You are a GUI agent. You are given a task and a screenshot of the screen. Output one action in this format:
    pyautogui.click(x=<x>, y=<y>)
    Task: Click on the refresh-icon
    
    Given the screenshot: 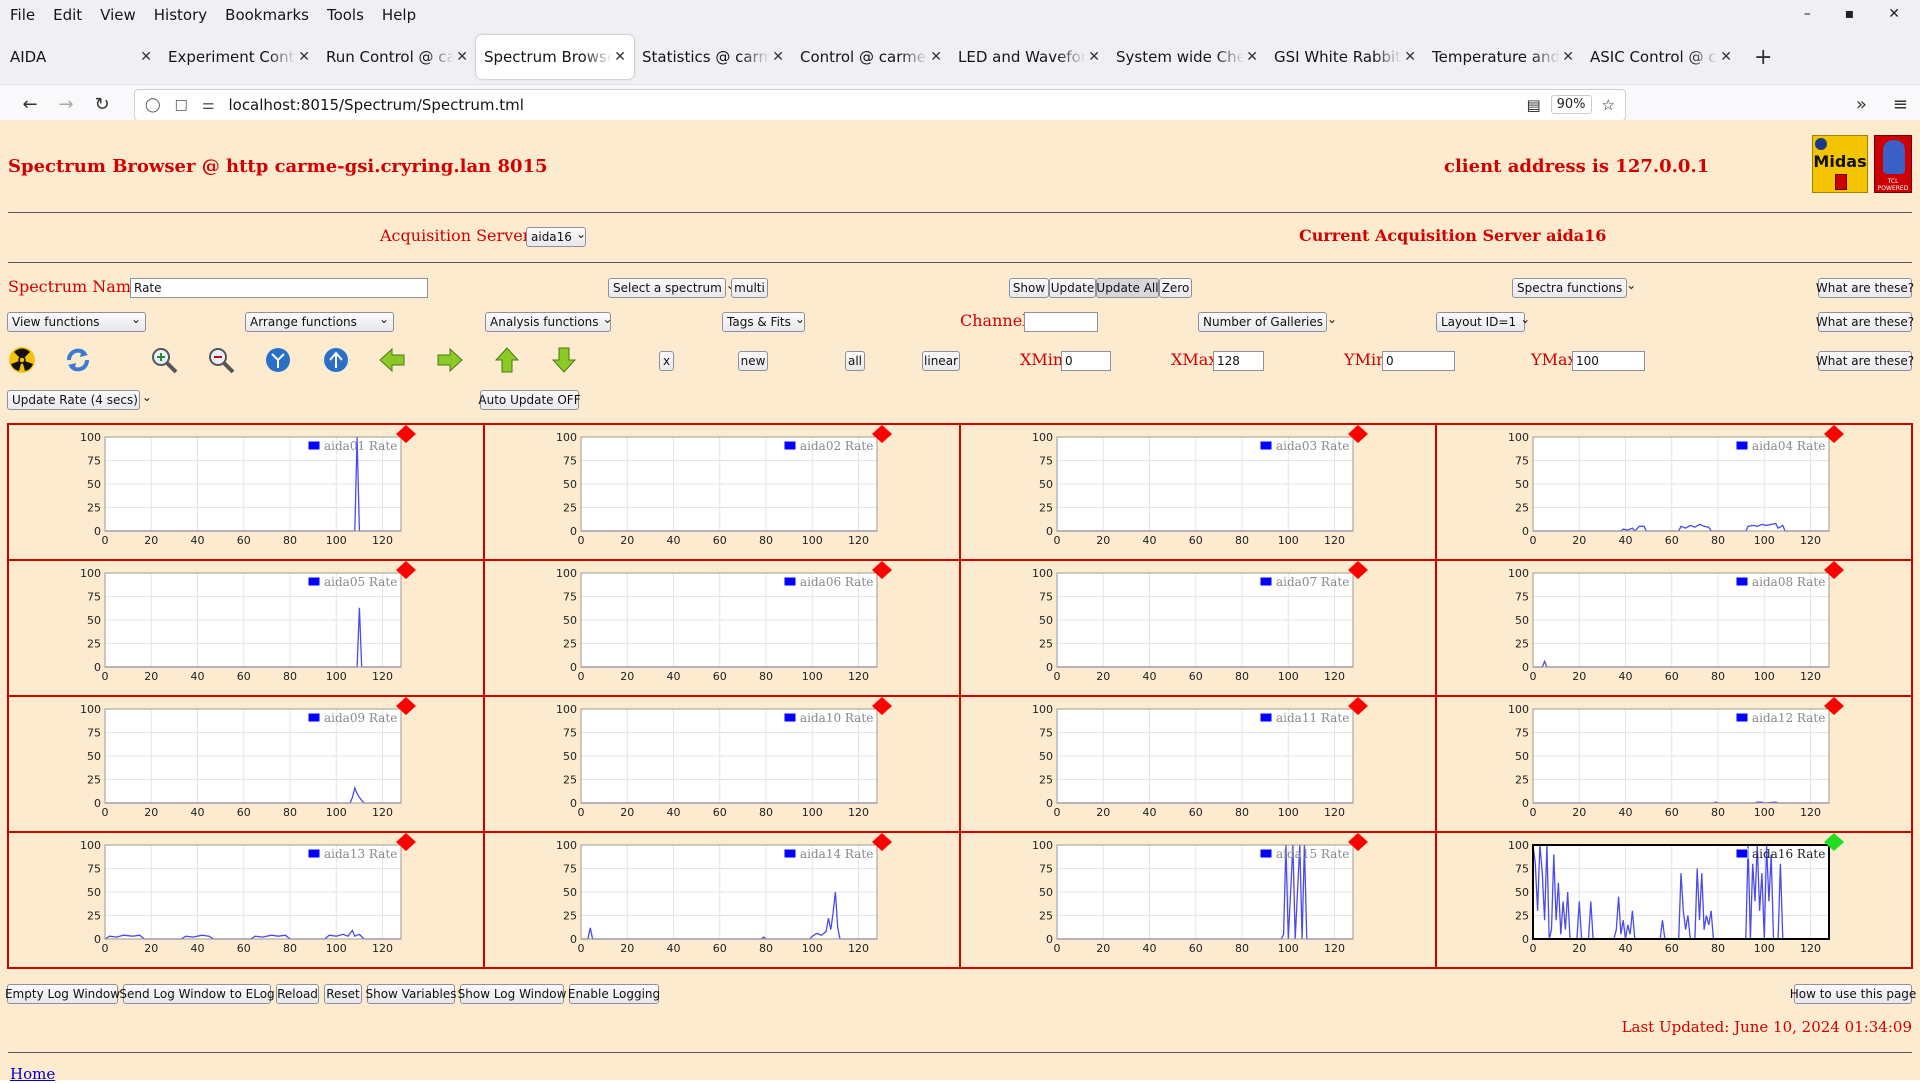 What is the action you would take?
    pyautogui.click(x=78, y=360)
    